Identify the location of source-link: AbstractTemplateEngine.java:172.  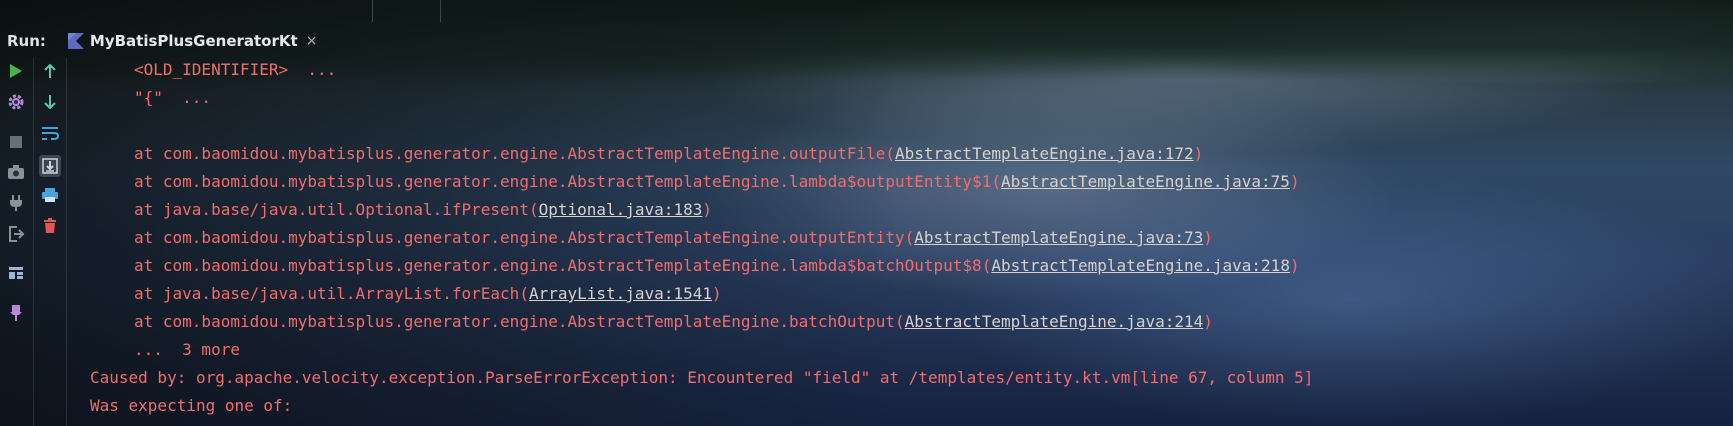
(1044, 153).